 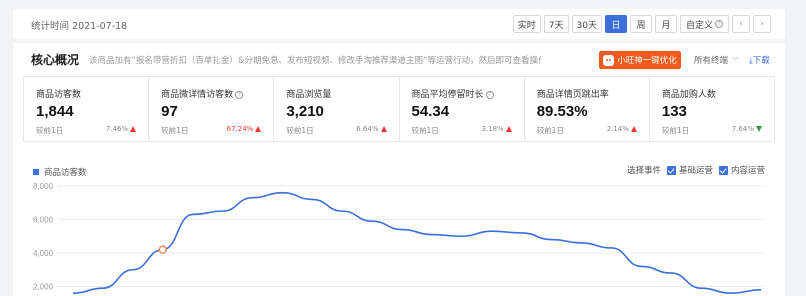 I want to click on metric-card: 商品平均停留时长? 54.34 较前1日 3.18%, so click(x=462, y=109).